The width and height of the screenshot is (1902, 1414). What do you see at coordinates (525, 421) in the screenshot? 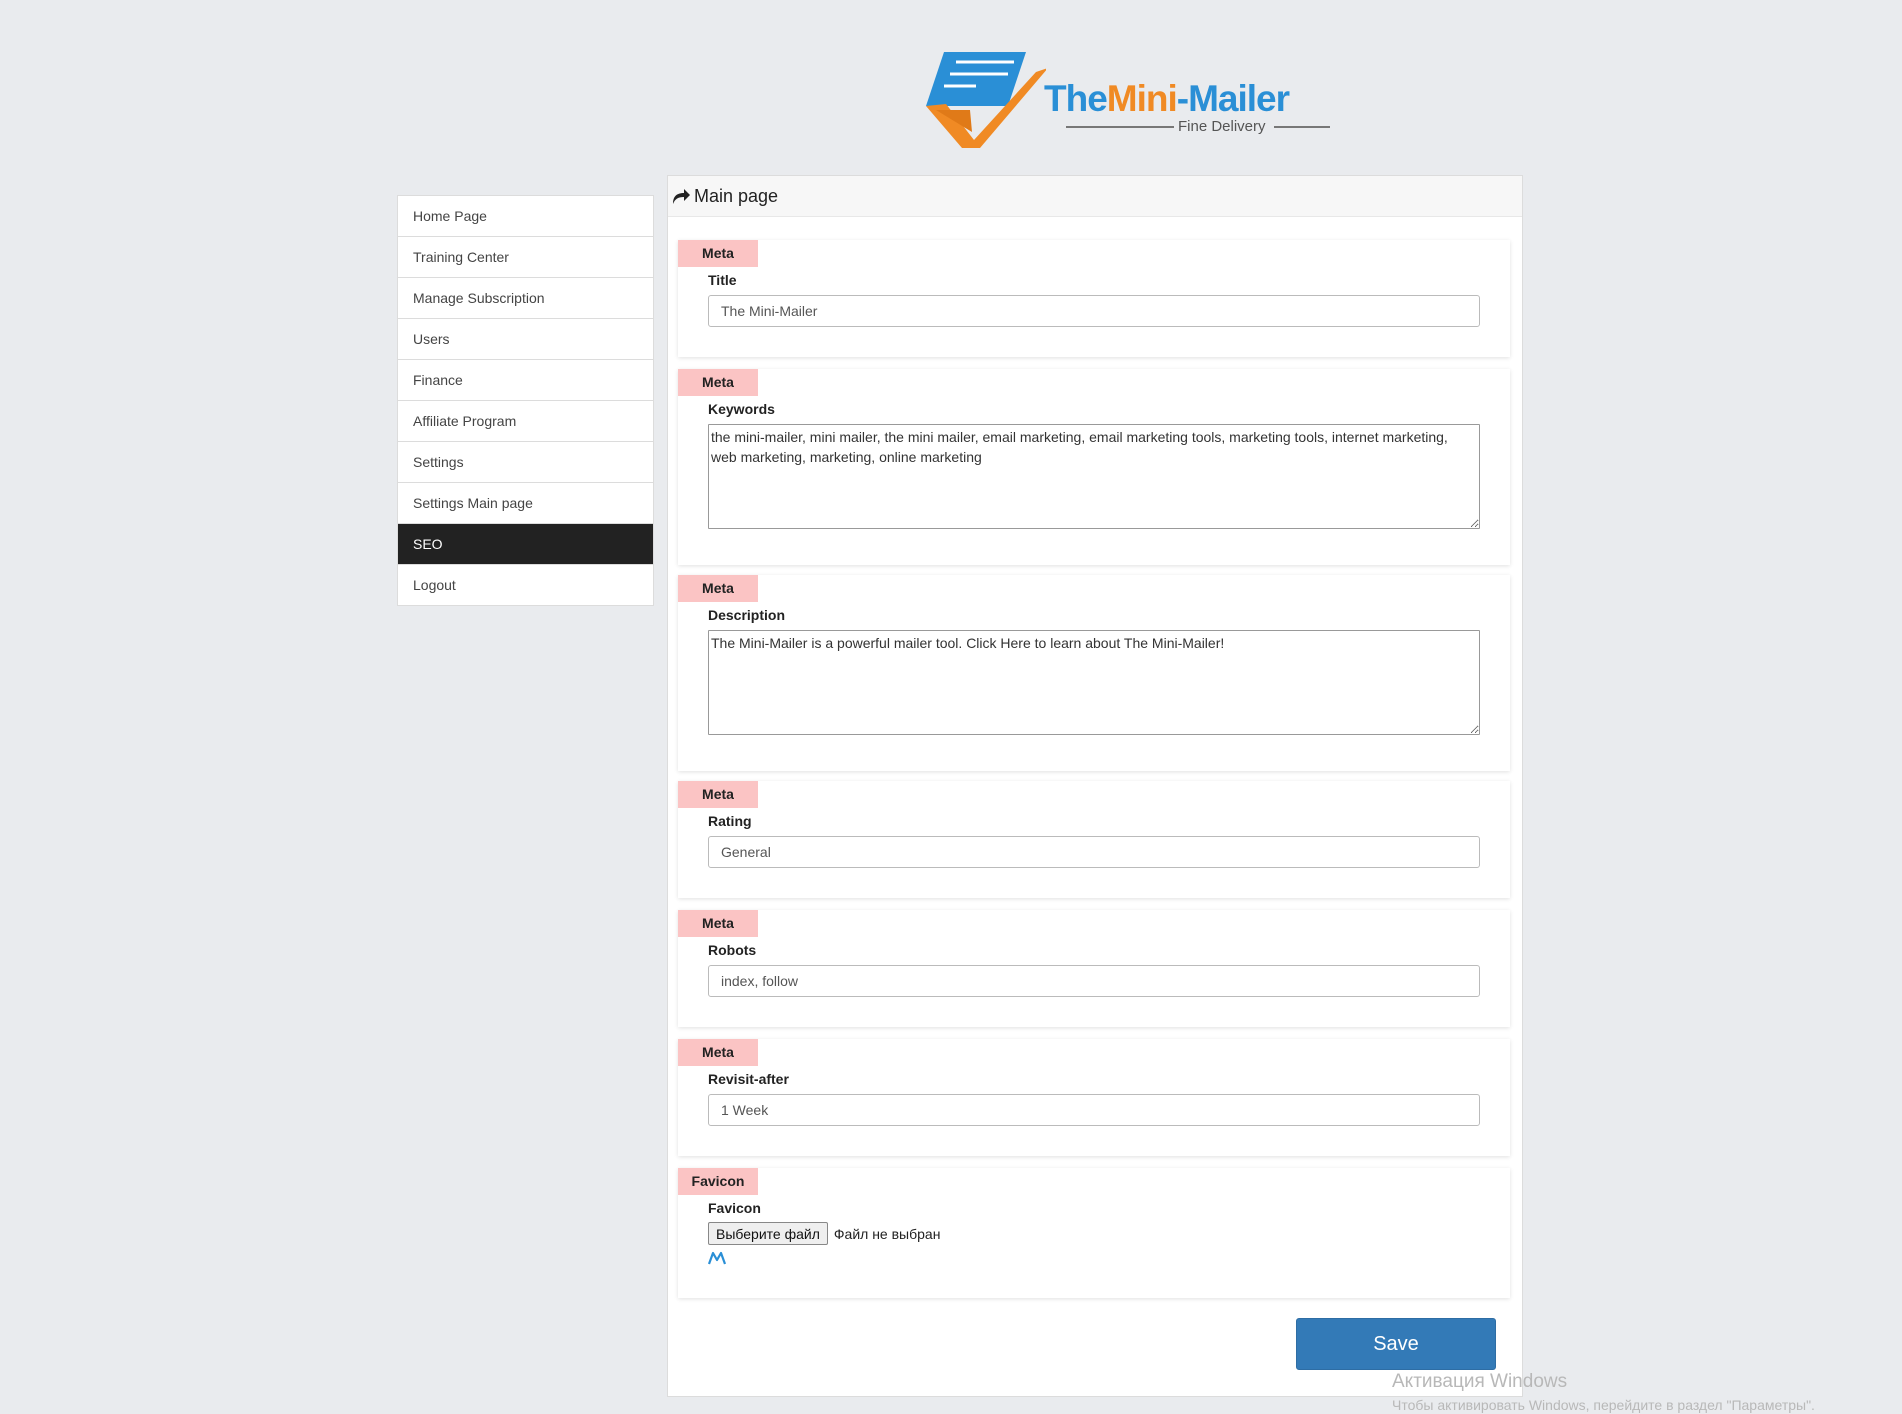
I see `sidebar-item-affiliate-program: Affiliate Program` at bounding box center [525, 421].